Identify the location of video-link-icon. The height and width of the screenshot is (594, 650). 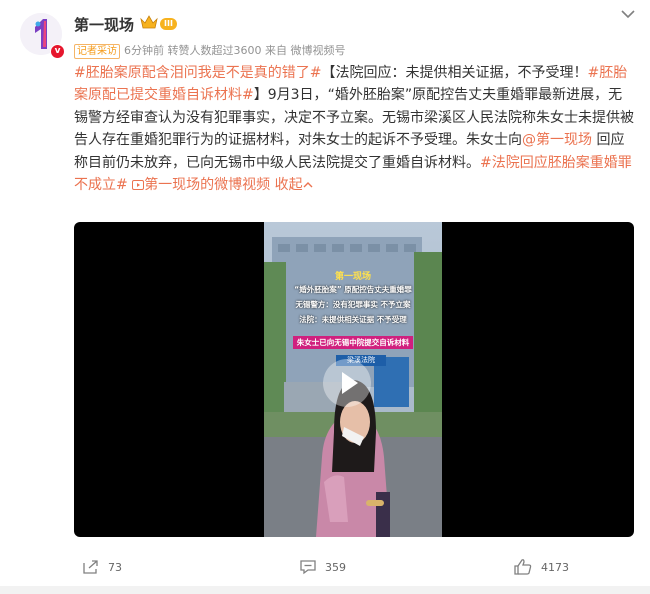
(138, 185).